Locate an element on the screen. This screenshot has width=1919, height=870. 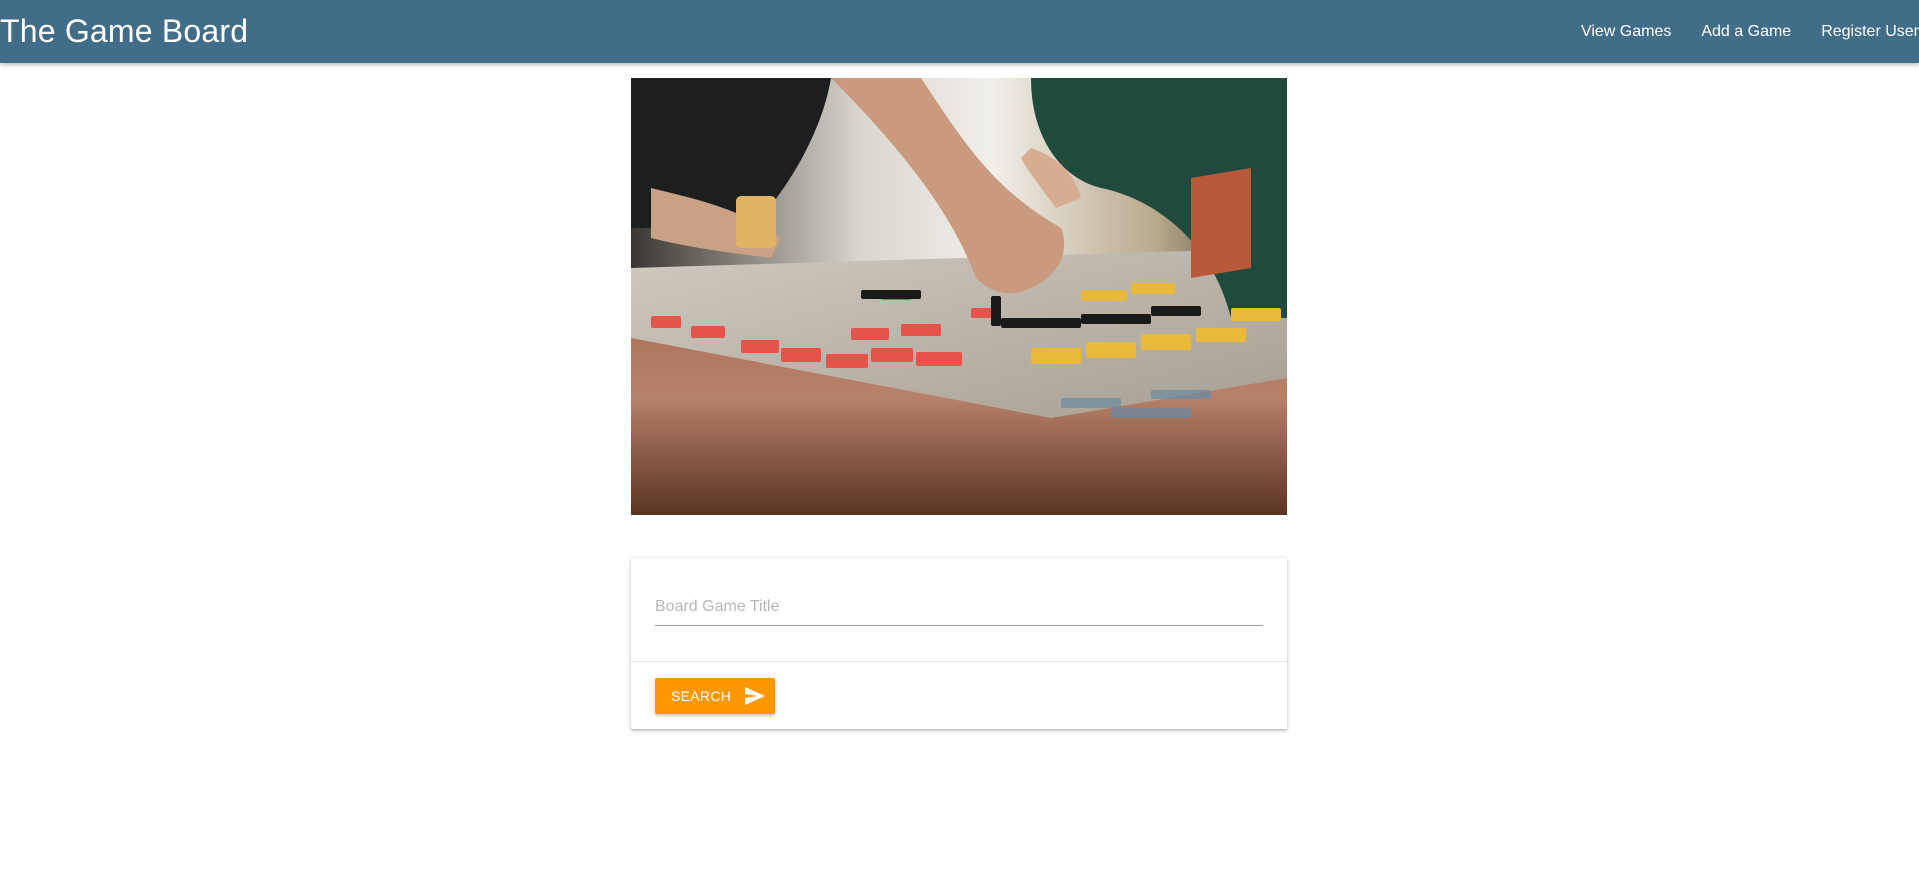
nav-links: View Games Add a Game Register User is located at coordinates (1742, 31).